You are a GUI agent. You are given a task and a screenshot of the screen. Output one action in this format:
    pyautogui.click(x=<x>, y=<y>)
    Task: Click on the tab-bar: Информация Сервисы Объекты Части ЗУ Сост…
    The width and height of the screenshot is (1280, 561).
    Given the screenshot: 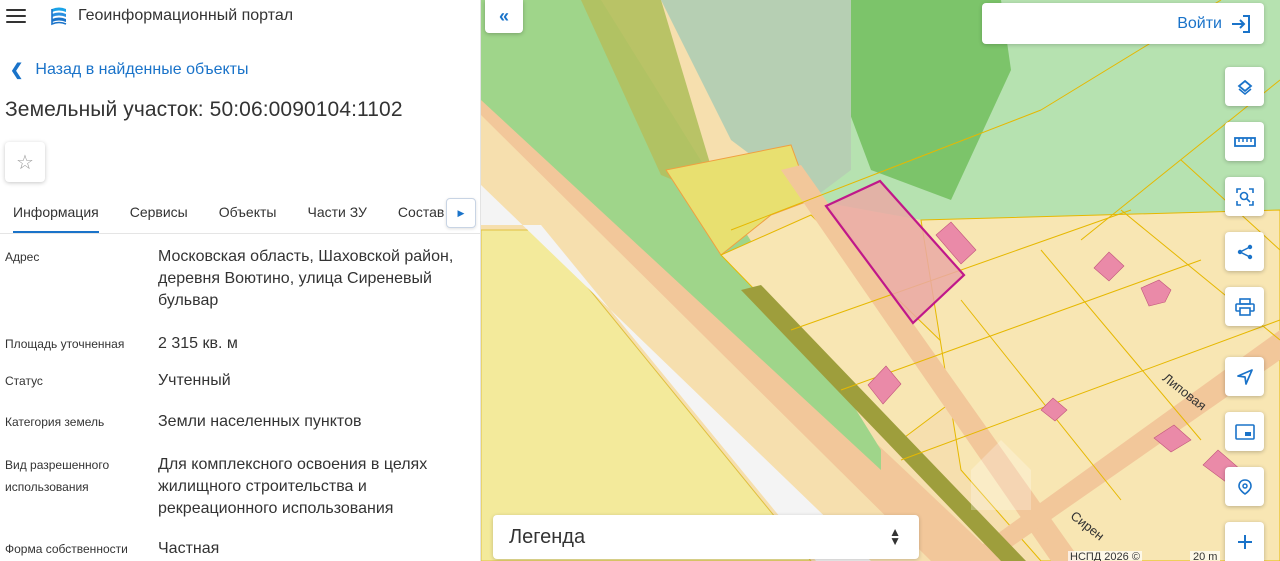 What is the action you would take?
    pyautogui.click(x=240, y=215)
    